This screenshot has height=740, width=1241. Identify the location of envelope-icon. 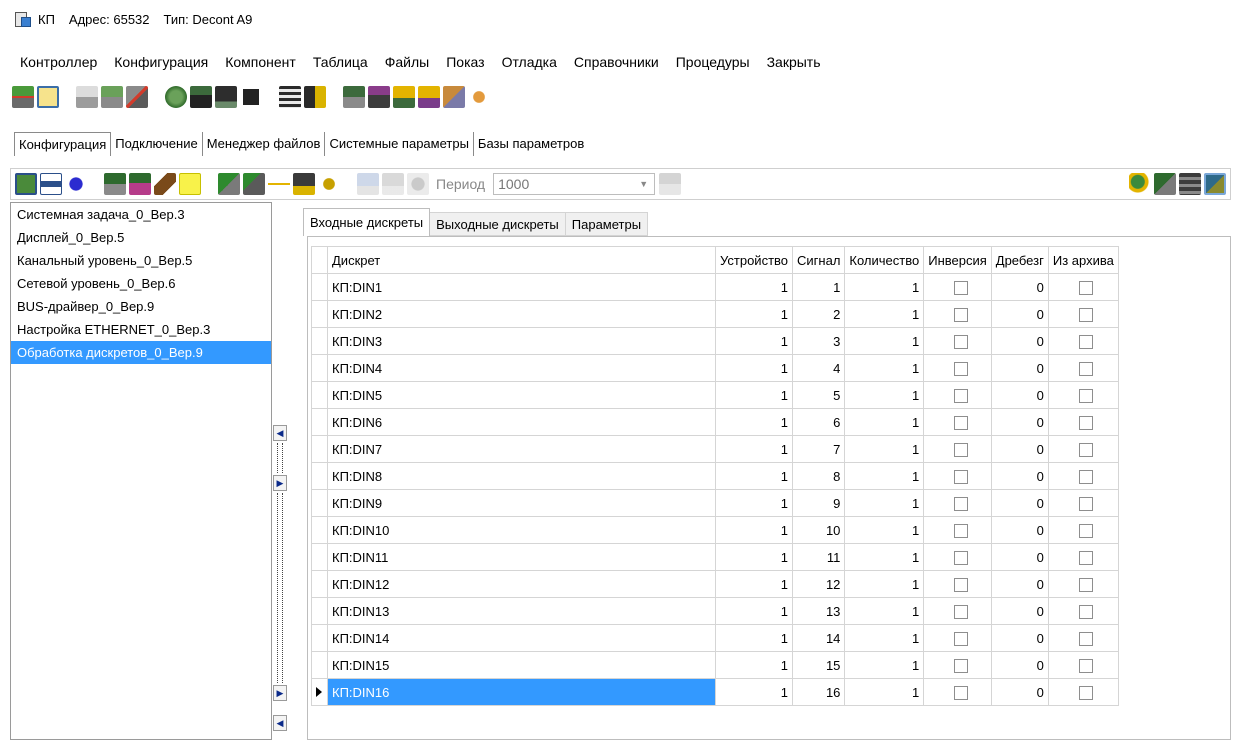
(48, 97).